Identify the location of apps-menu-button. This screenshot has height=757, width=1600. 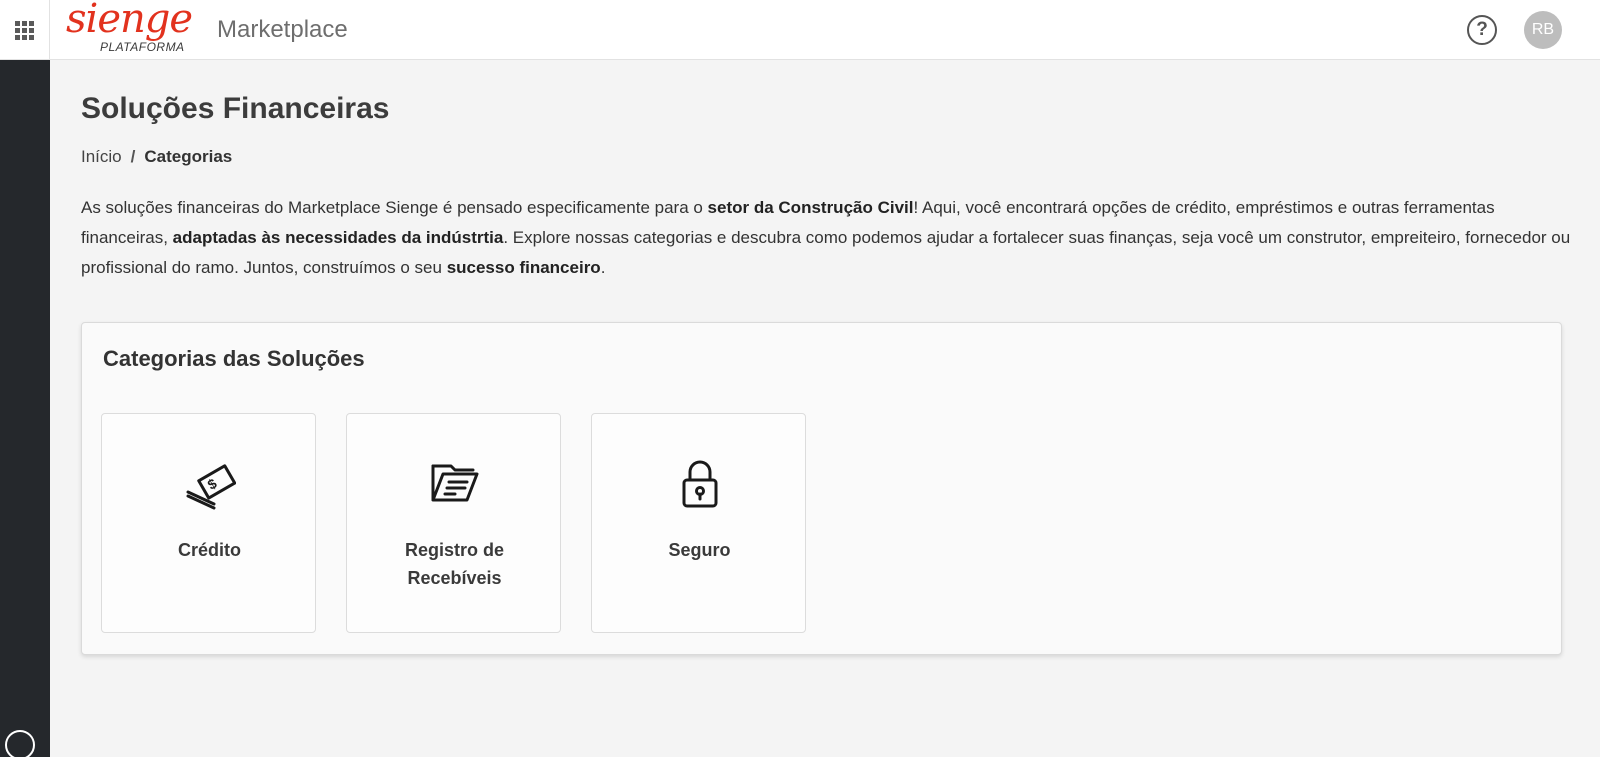
(25, 30).